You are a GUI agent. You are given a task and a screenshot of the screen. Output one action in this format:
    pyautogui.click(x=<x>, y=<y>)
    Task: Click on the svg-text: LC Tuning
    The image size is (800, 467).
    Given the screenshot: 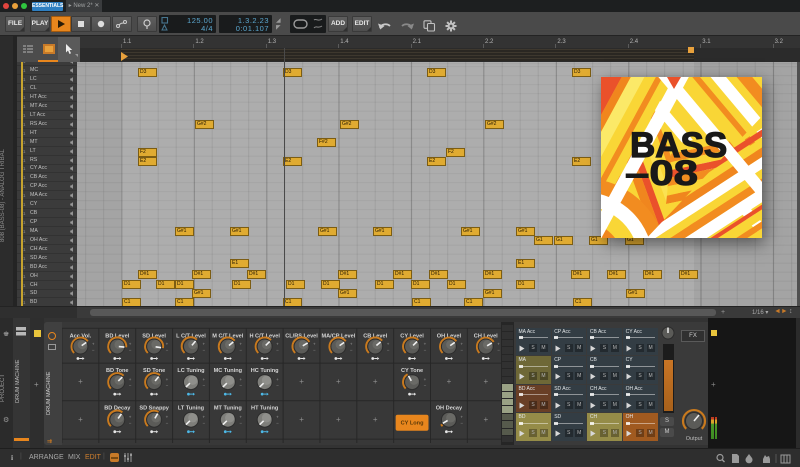 What is the action you would take?
    pyautogui.click(x=191, y=371)
    